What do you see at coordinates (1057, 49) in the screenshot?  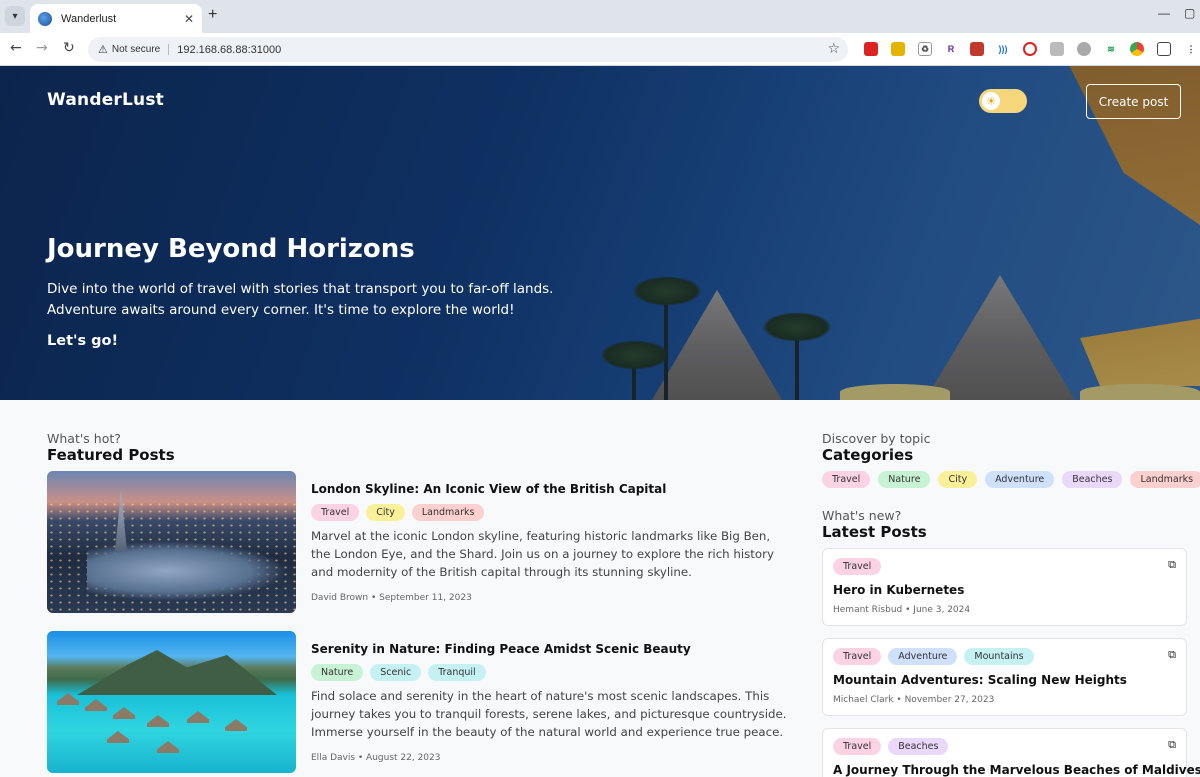 I see `camera-icon` at bounding box center [1057, 49].